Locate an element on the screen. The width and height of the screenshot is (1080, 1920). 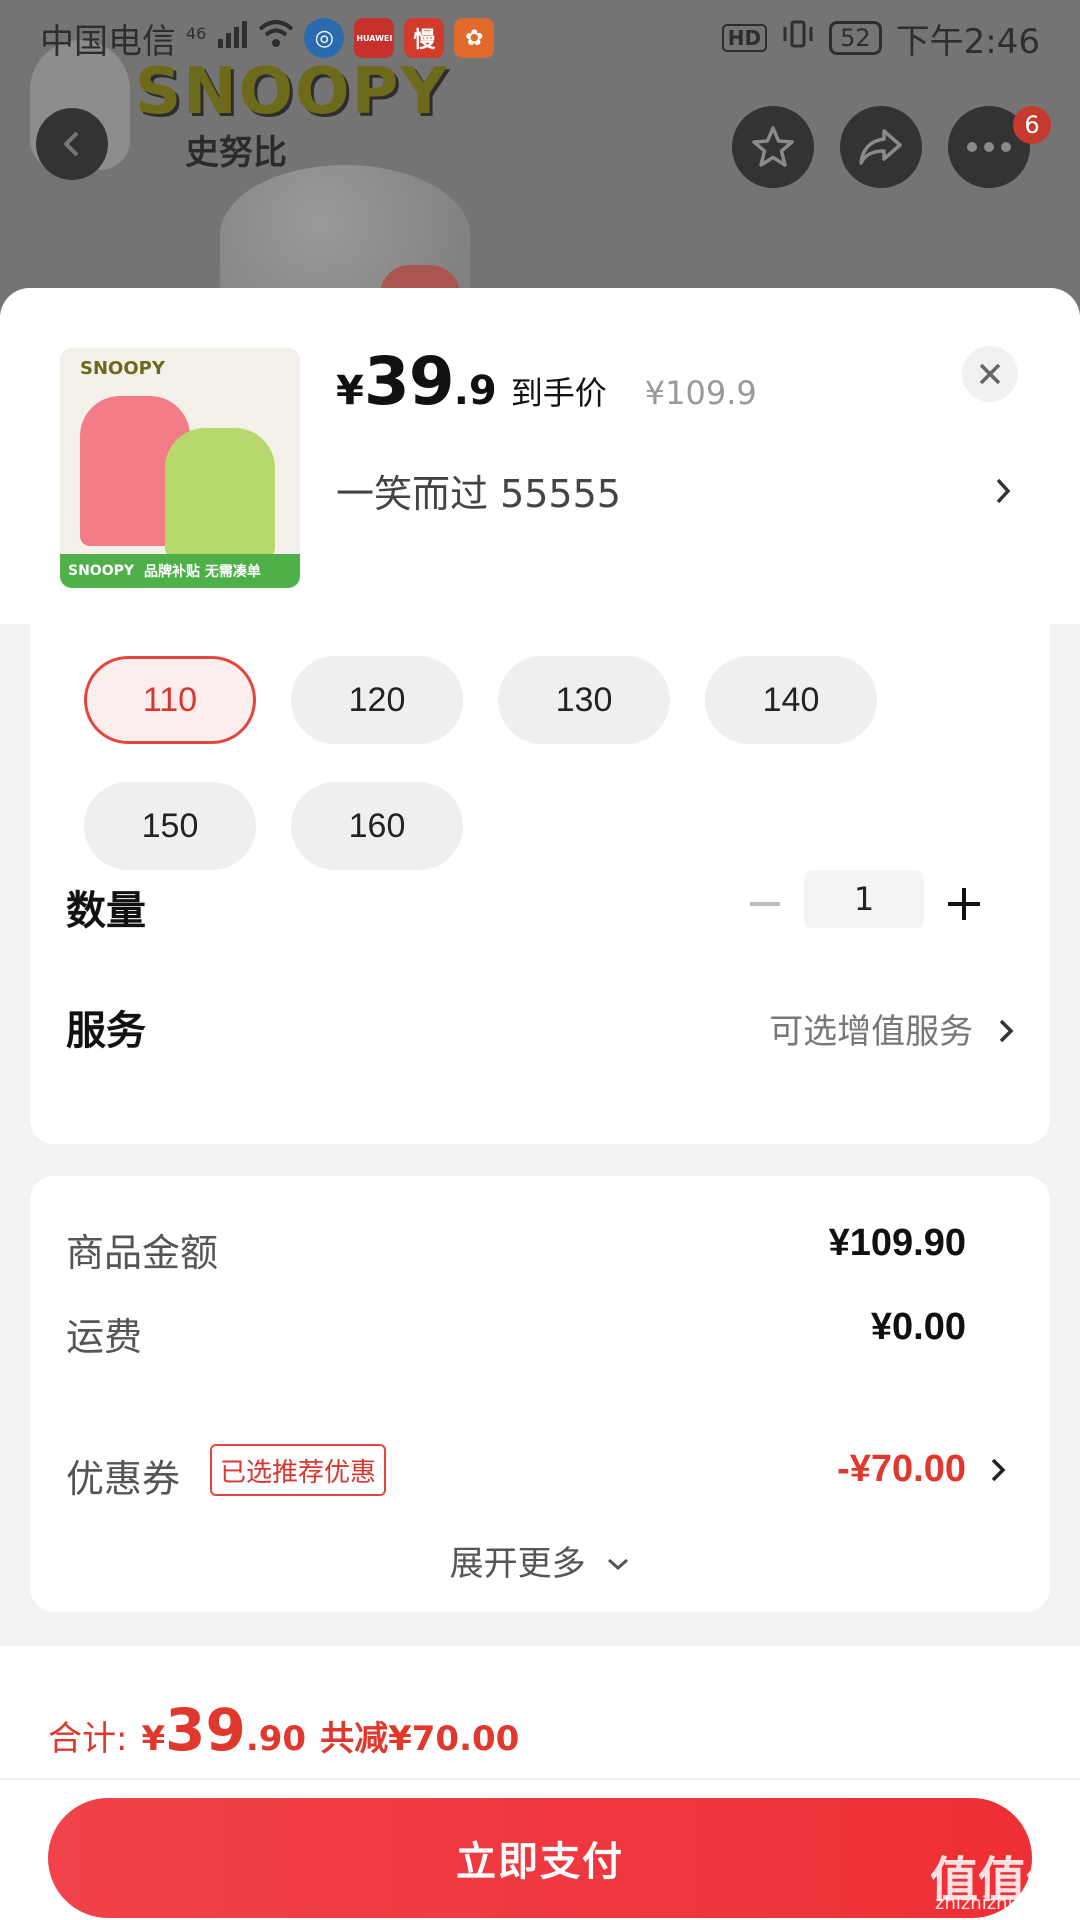
shipping-value: ¥0.00 is located at coordinates (918, 1327).